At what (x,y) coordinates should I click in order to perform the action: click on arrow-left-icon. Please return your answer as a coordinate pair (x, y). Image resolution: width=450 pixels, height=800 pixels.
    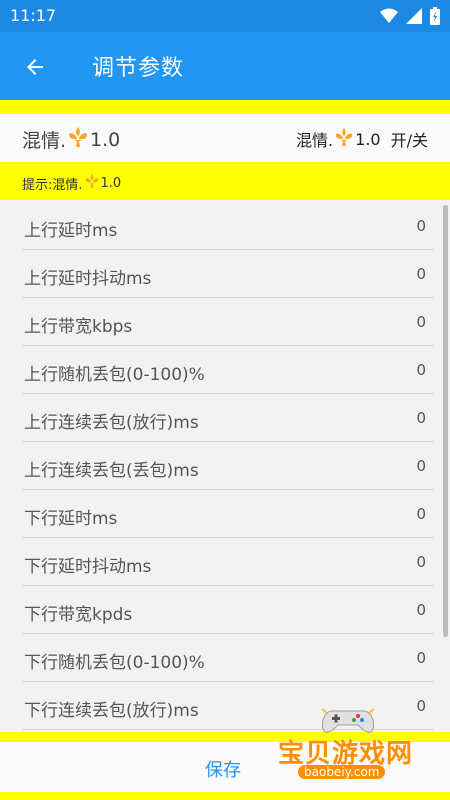
    Looking at the image, I should click on (35, 67).